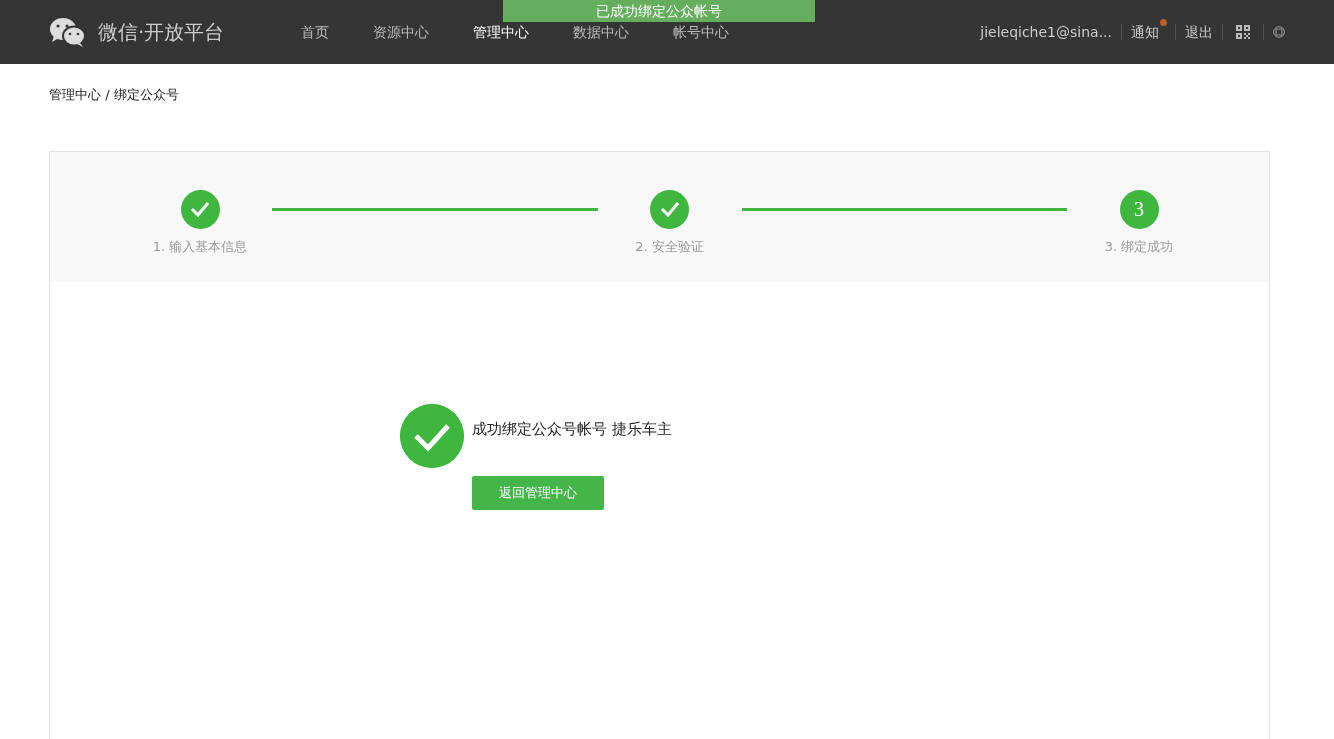  What do you see at coordinates (1243, 32) in the screenshot?
I see `qr-code-icon` at bounding box center [1243, 32].